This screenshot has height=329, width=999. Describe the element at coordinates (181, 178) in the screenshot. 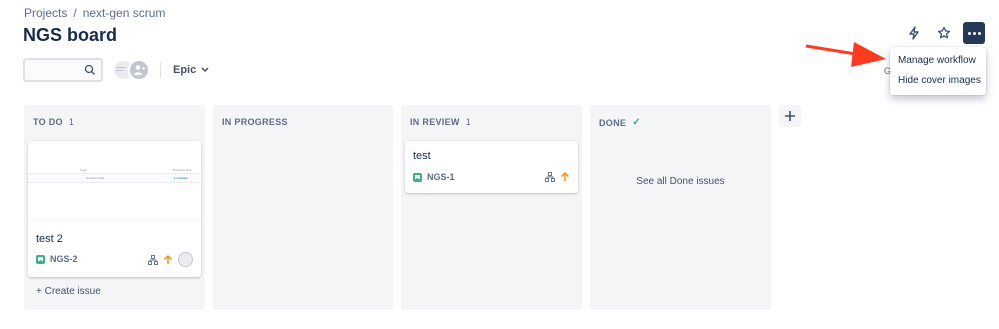

I see `cover-text: 1 contacts` at that location.